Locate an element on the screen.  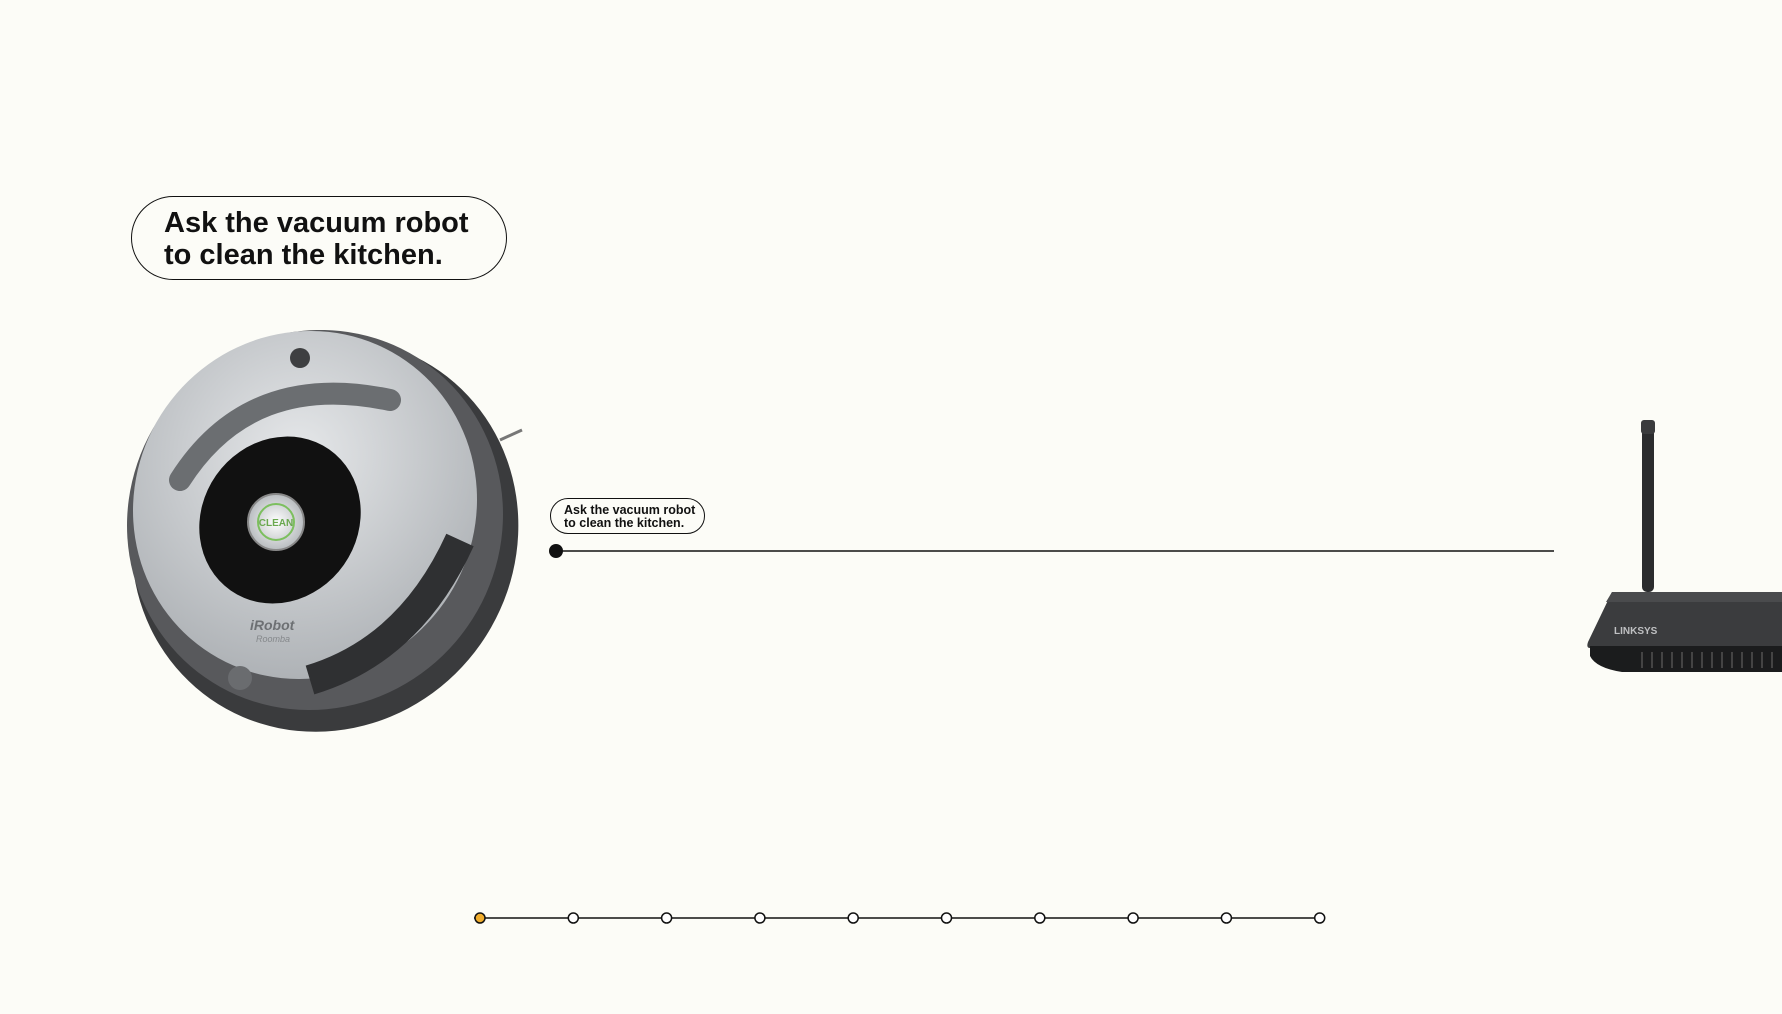
clean-button-label: CLEAN is located at coordinates (276, 523).